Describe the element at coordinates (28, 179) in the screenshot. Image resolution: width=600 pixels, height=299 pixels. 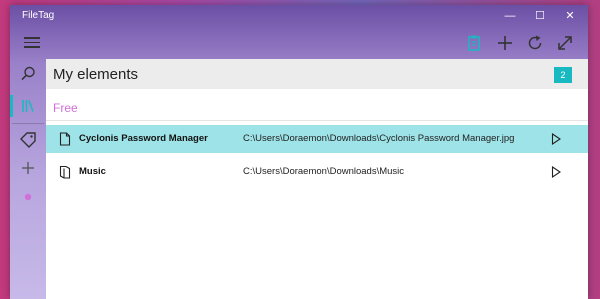
I see `sidebar` at that location.